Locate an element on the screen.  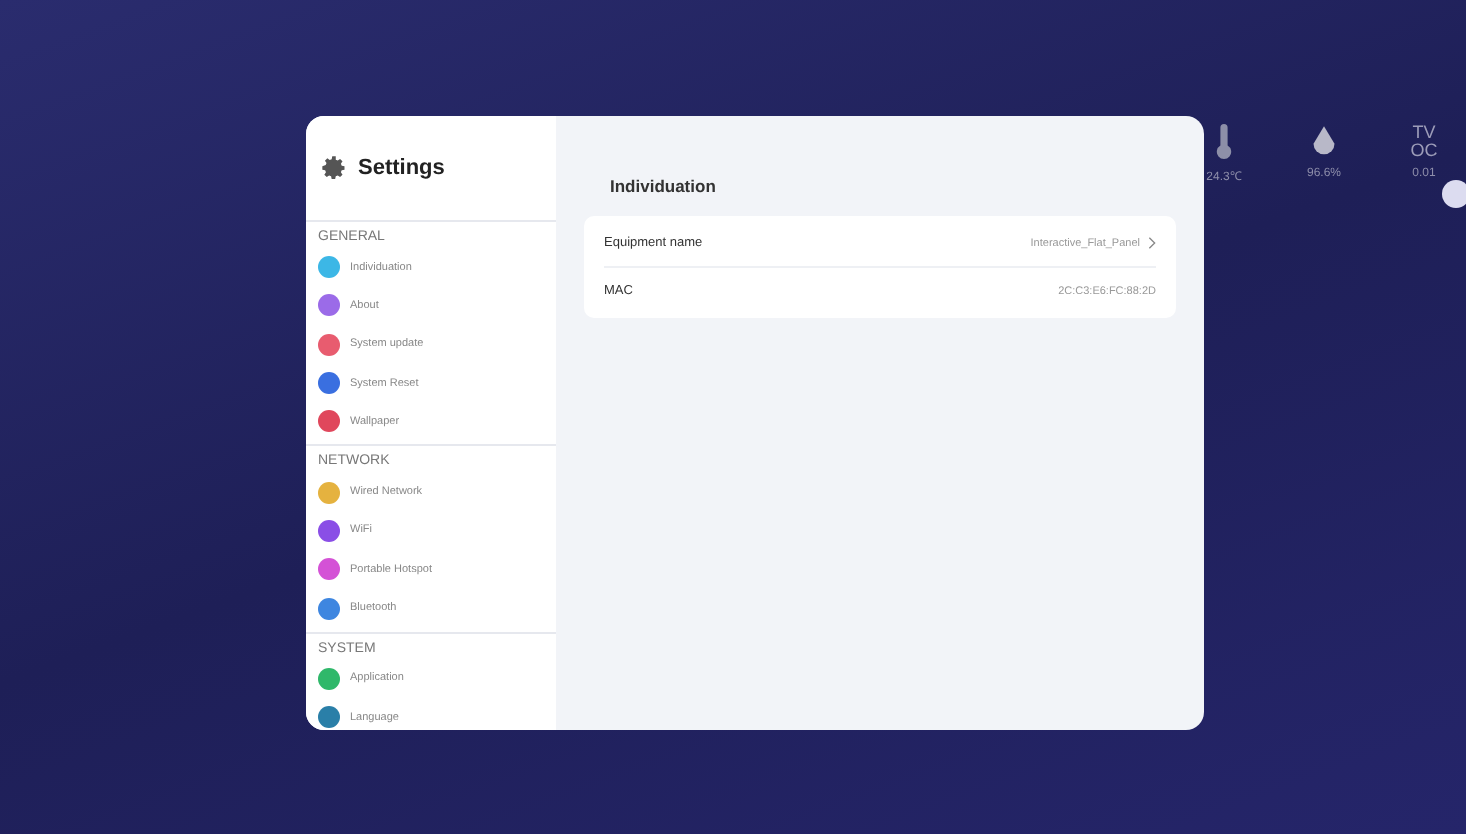
chevron-icon is located at coordinates (1152, 243).